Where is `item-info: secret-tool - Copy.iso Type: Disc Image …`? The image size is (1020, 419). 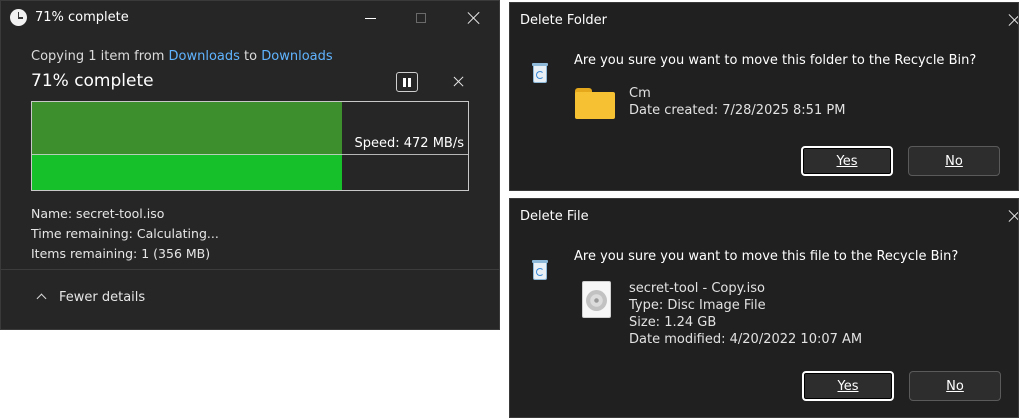
item-info: secret-tool - Copy.iso Type: Disc Image … is located at coordinates (745, 314).